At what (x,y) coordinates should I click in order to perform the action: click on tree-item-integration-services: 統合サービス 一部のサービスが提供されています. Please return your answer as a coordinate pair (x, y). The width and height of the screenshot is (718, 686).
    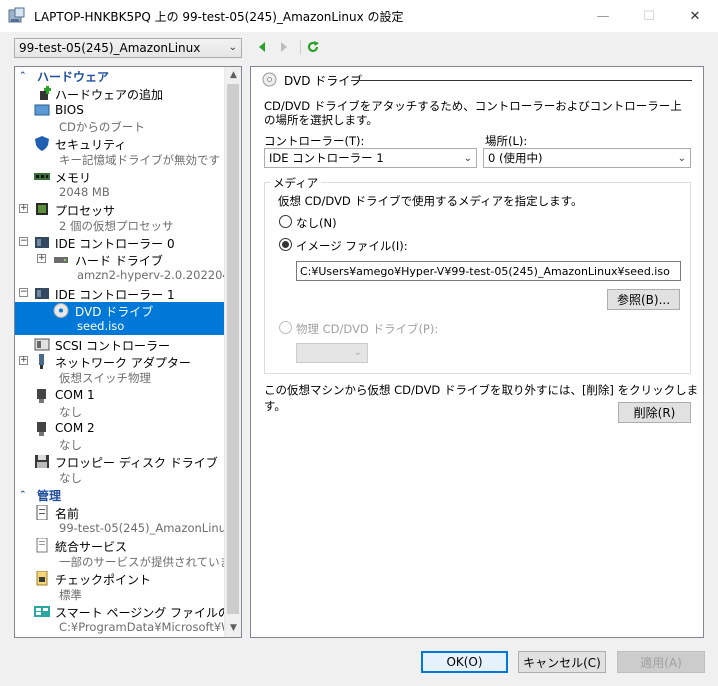
    Looking at the image, I should click on (128, 553).